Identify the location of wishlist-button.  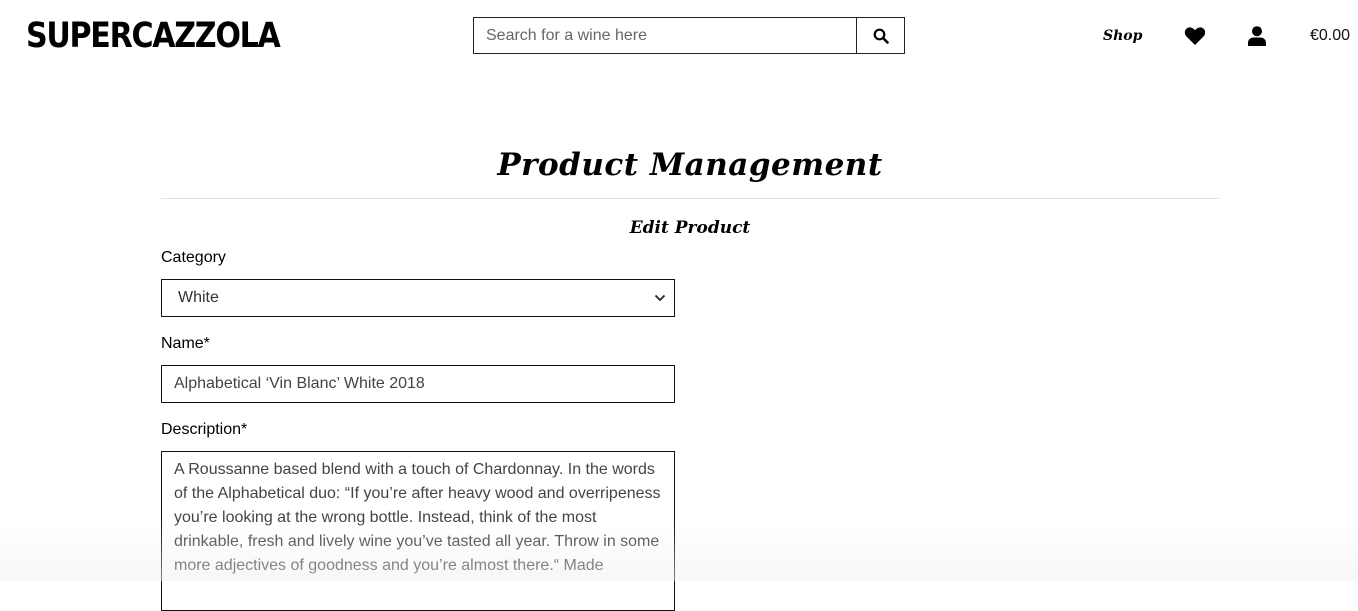
(1195, 36).